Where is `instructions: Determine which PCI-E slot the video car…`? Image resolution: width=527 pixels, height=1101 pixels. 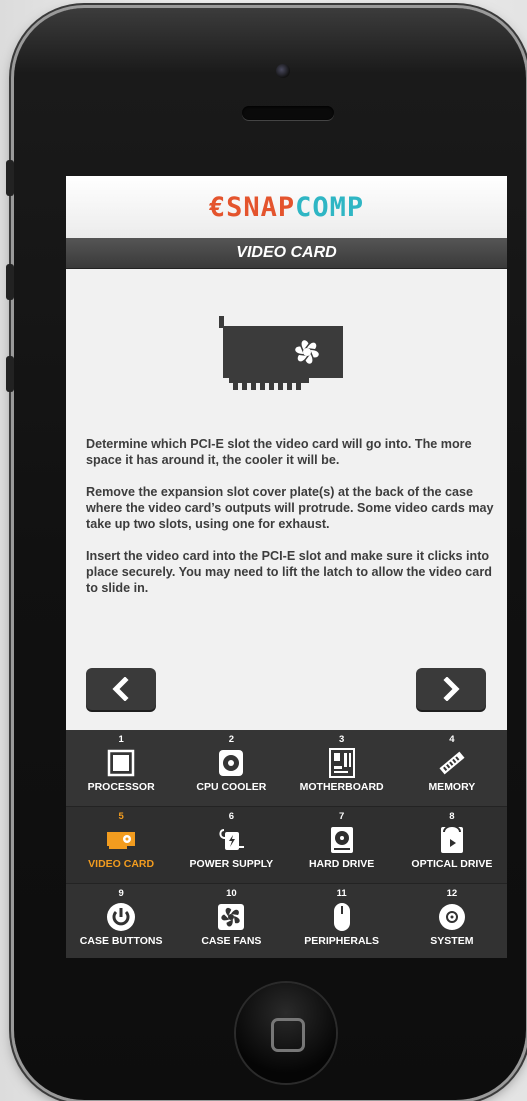
instructions: Determine which PCI-E slot the video car… is located at coordinates (291, 524).